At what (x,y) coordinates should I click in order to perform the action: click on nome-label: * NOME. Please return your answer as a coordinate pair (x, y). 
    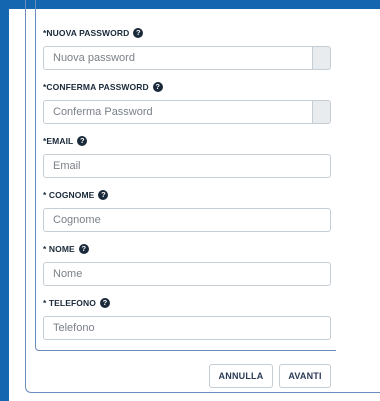
    Looking at the image, I should click on (59, 249).